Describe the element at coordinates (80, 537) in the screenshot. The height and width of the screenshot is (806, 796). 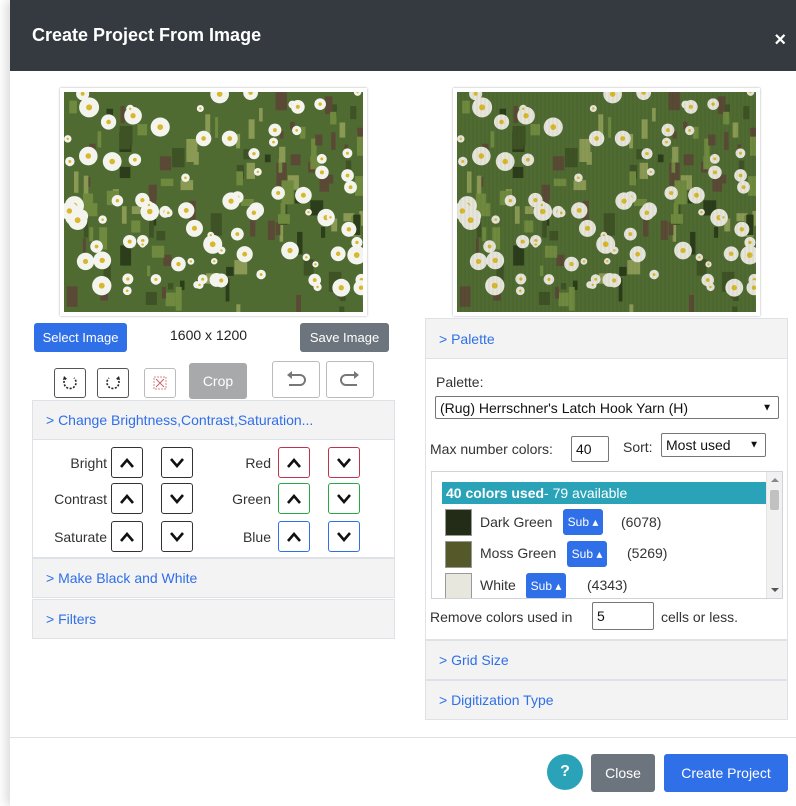
I see `saturate-label: Saturate` at that location.